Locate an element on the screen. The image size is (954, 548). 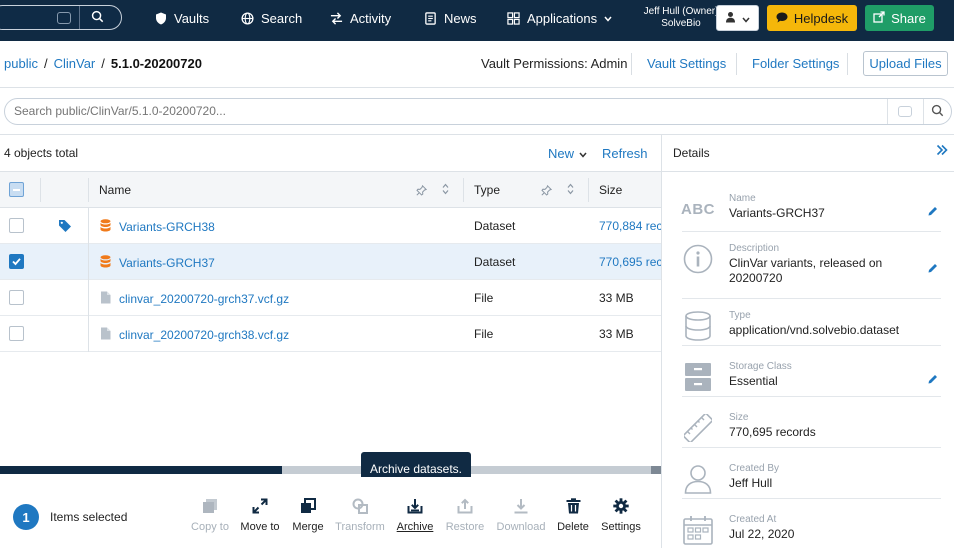
nav-label: Search is located at coordinates (282, 18).